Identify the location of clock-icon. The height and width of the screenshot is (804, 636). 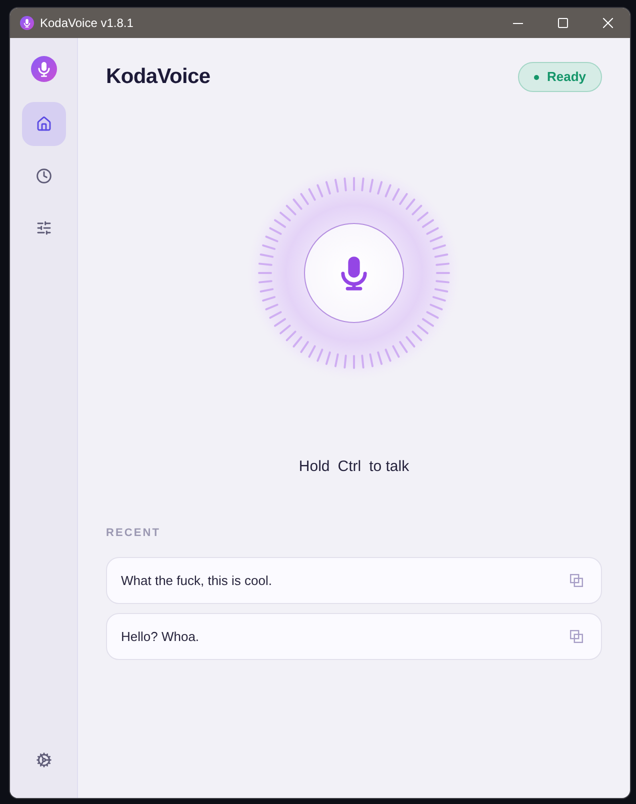
(44, 176).